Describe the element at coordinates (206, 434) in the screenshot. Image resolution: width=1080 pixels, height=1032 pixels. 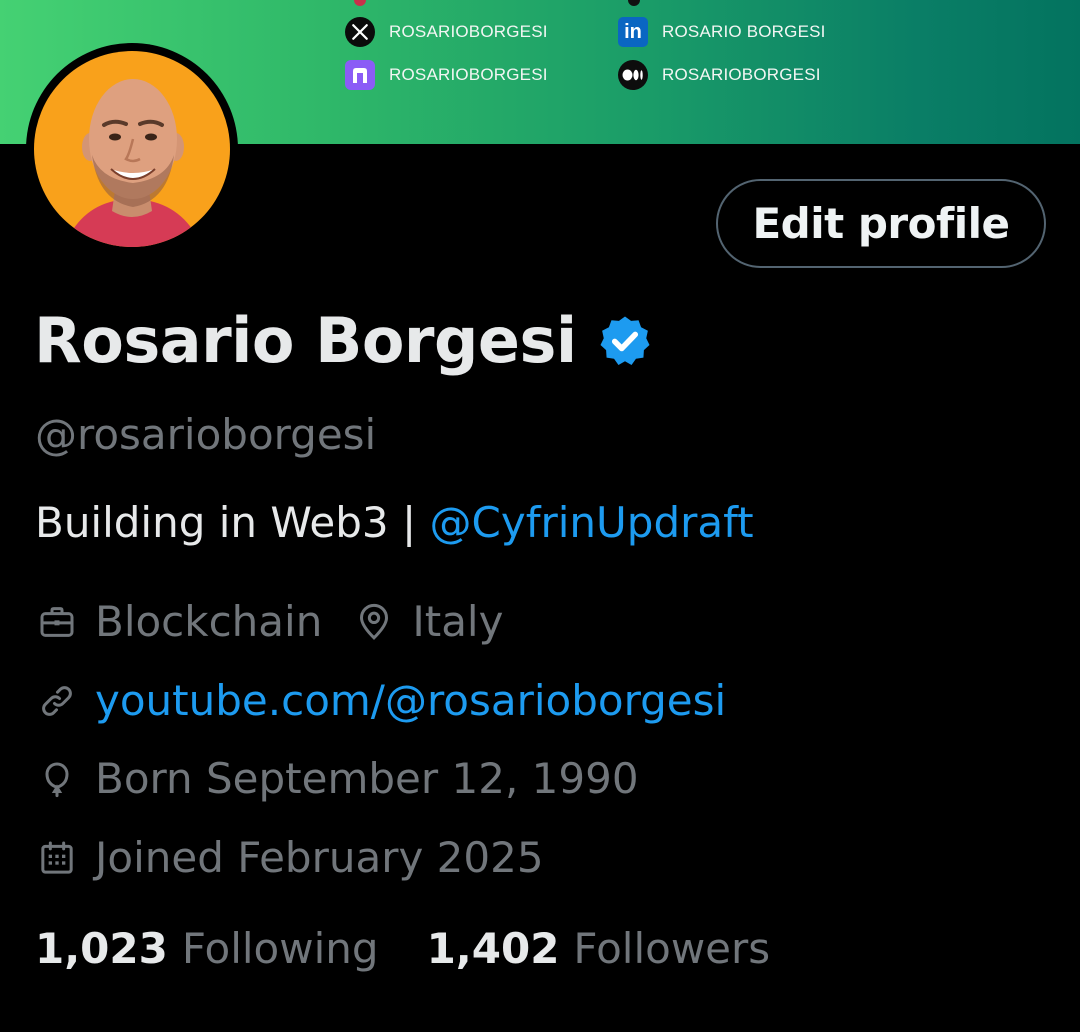
I see `profile-handle: @rosarioborgesi` at that location.